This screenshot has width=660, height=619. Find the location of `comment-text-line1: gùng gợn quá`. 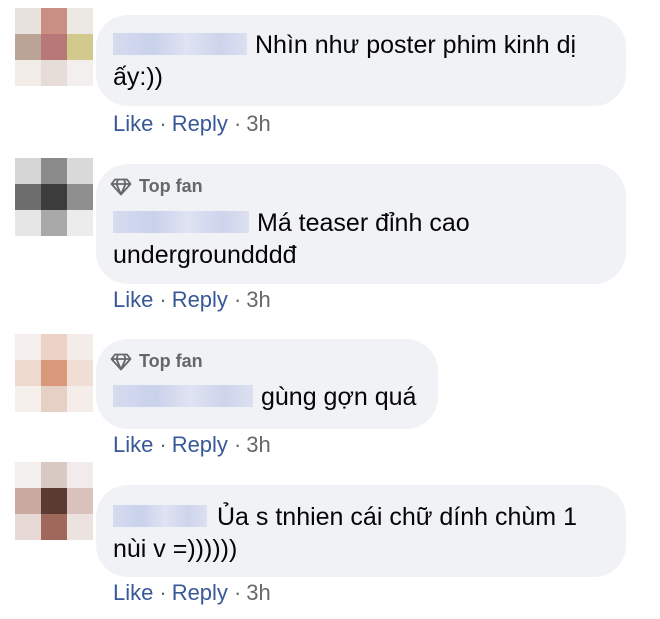

comment-text-line1: gùng gợn quá is located at coordinates (339, 397).